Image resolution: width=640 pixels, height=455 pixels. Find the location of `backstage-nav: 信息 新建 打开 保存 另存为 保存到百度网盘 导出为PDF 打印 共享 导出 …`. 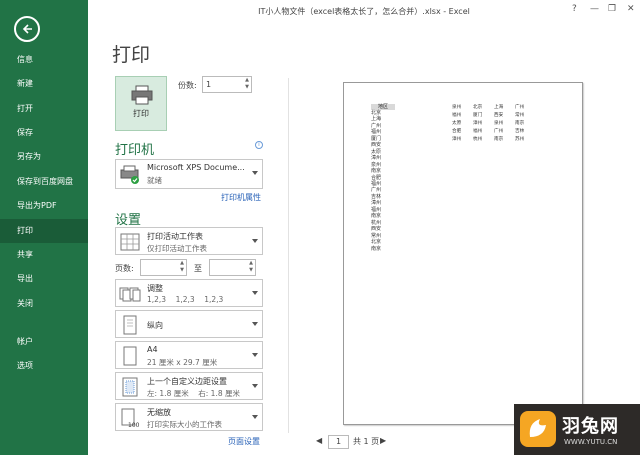

backstage-nav: 信息 新建 打开 保存 另存为 保存到百度网盘 导出为PDF 打印 共享 导出 … is located at coordinates (44, 227).